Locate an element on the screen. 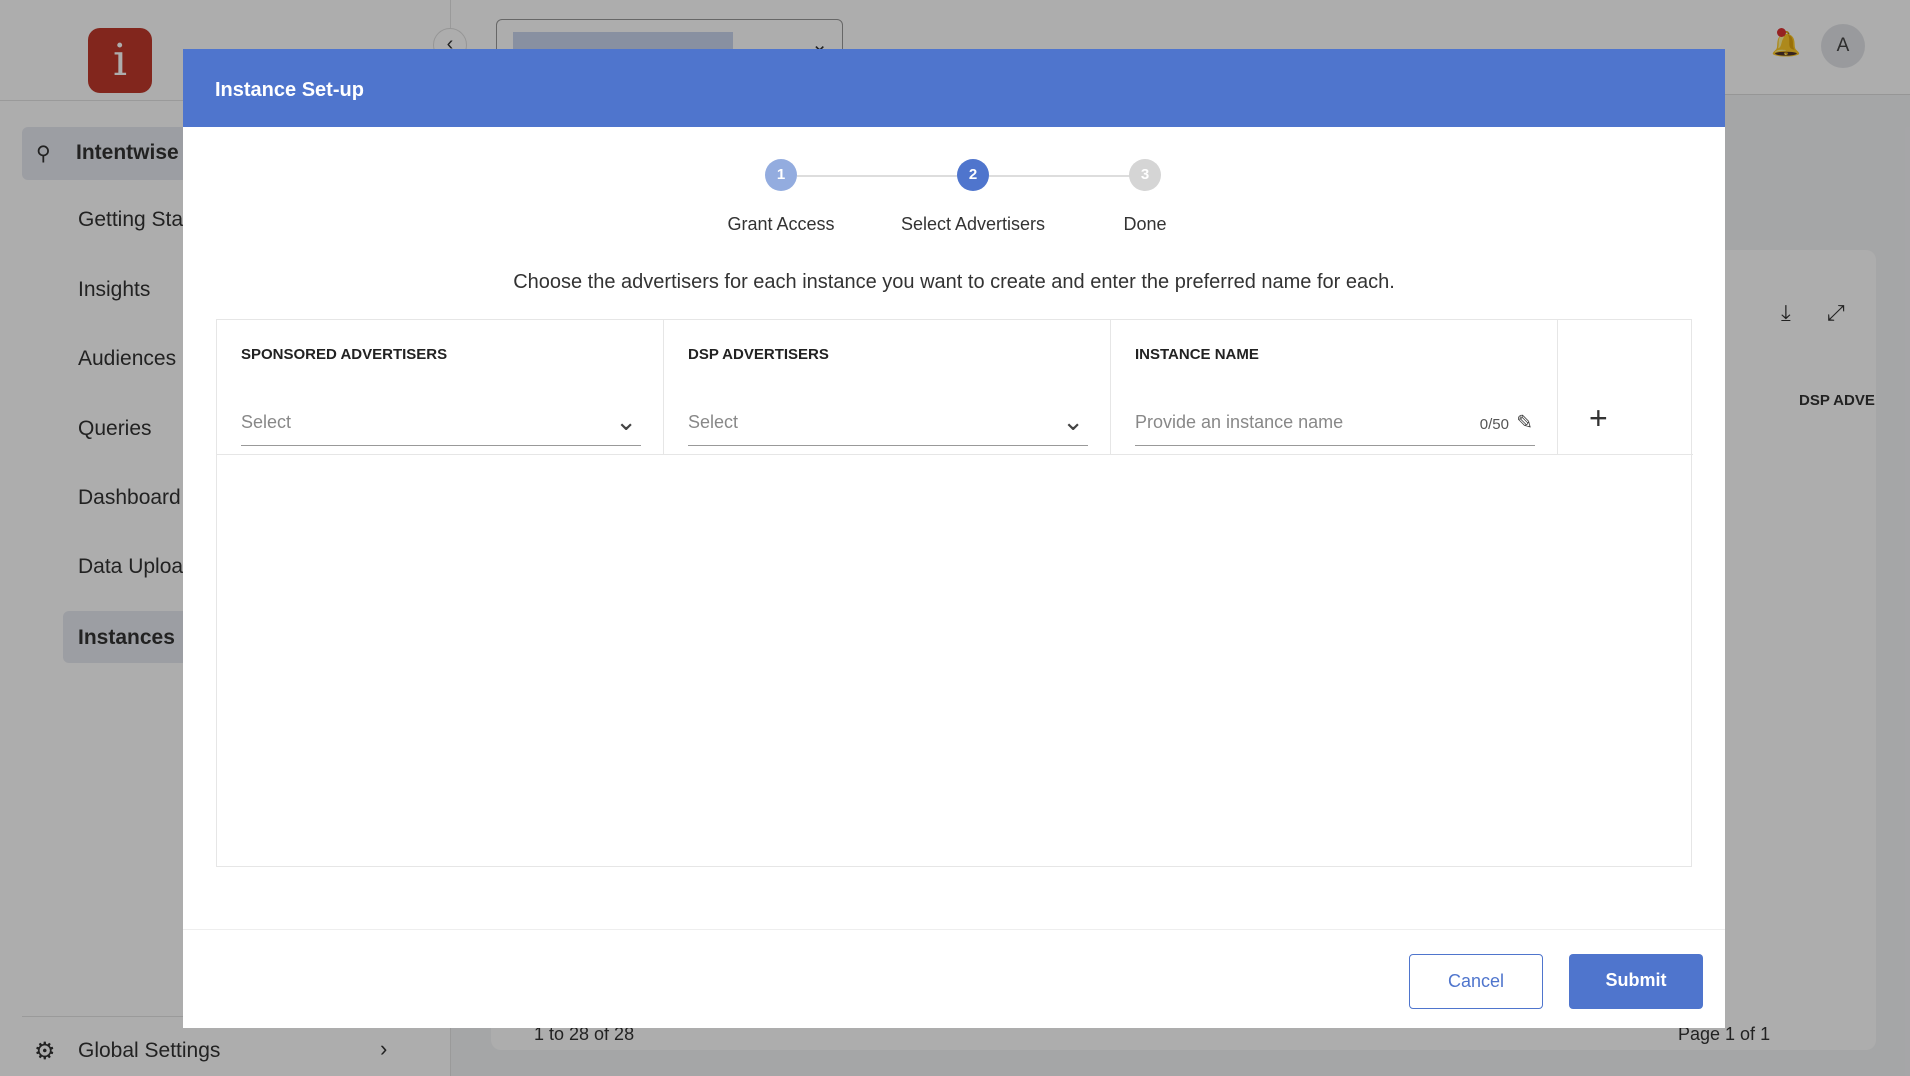 The image size is (1910, 1076). step-3-circle: 3 is located at coordinates (1145, 175).